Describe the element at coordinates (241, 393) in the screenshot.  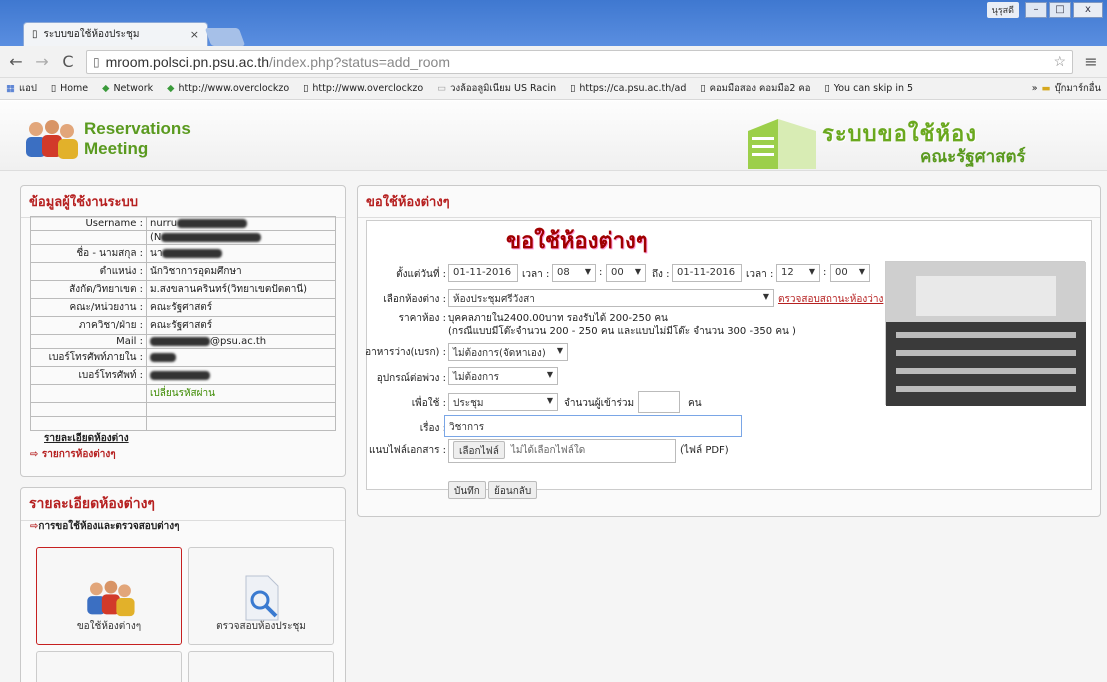
I see `change-password-link: เปลี่ยนรหัสผ่าน` at that location.